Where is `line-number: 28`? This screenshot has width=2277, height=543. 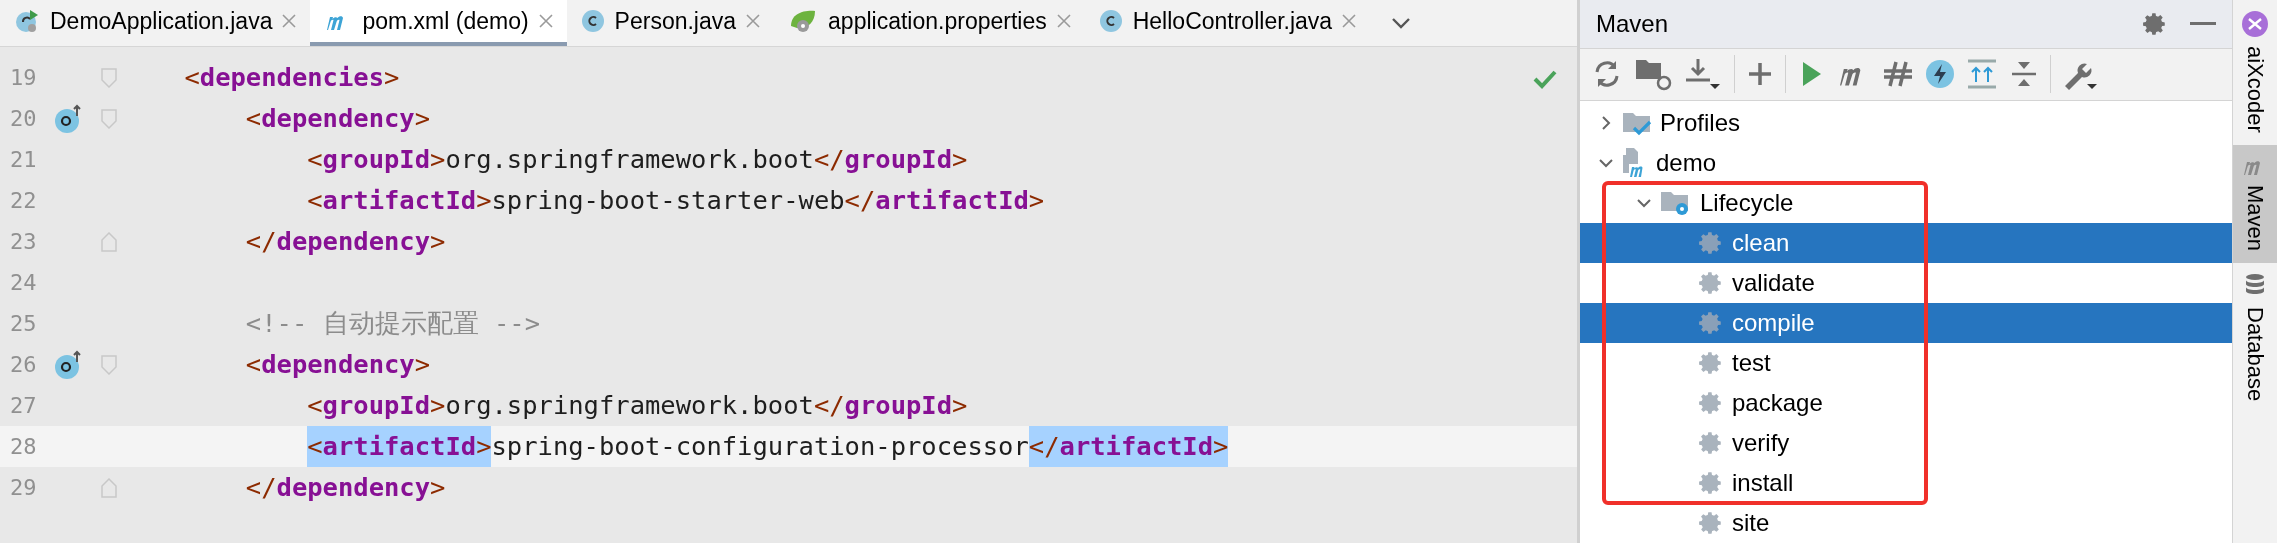
line-number: 28 is located at coordinates (23, 446).